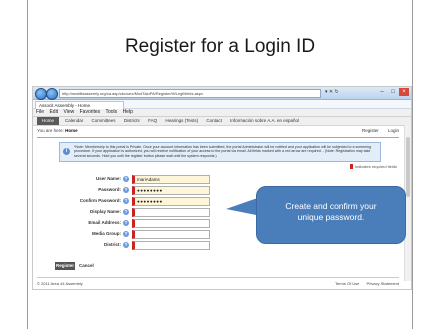  What do you see at coordinates (48, 121) in the screenshot?
I see `nav-home: Home` at bounding box center [48, 121].